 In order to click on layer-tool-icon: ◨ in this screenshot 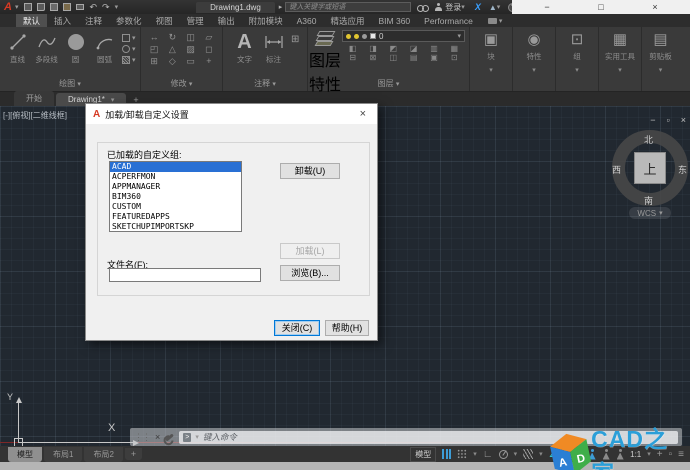, I will do `click(372, 48)`.